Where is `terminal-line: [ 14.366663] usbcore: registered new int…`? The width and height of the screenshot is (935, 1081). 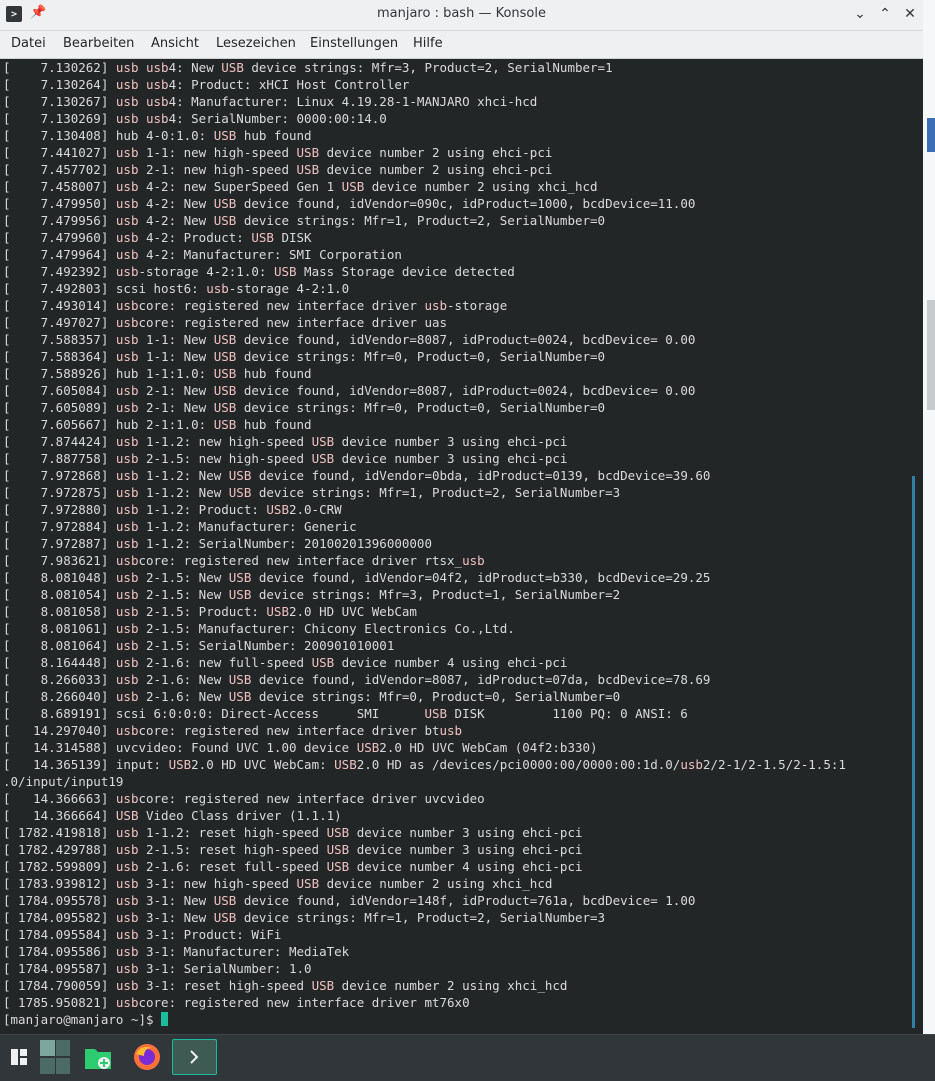 terminal-line: [ 14.366663] usbcore: registered new int… is located at coordinates (244, 798).